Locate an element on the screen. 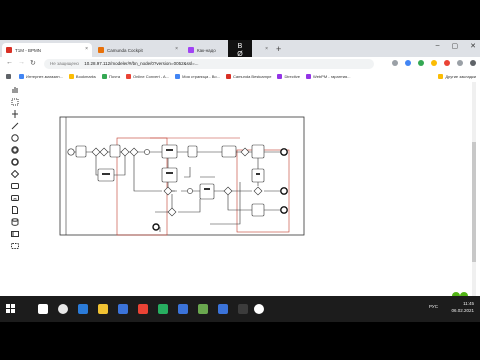  star-icon is located at coordinates (395, 63).